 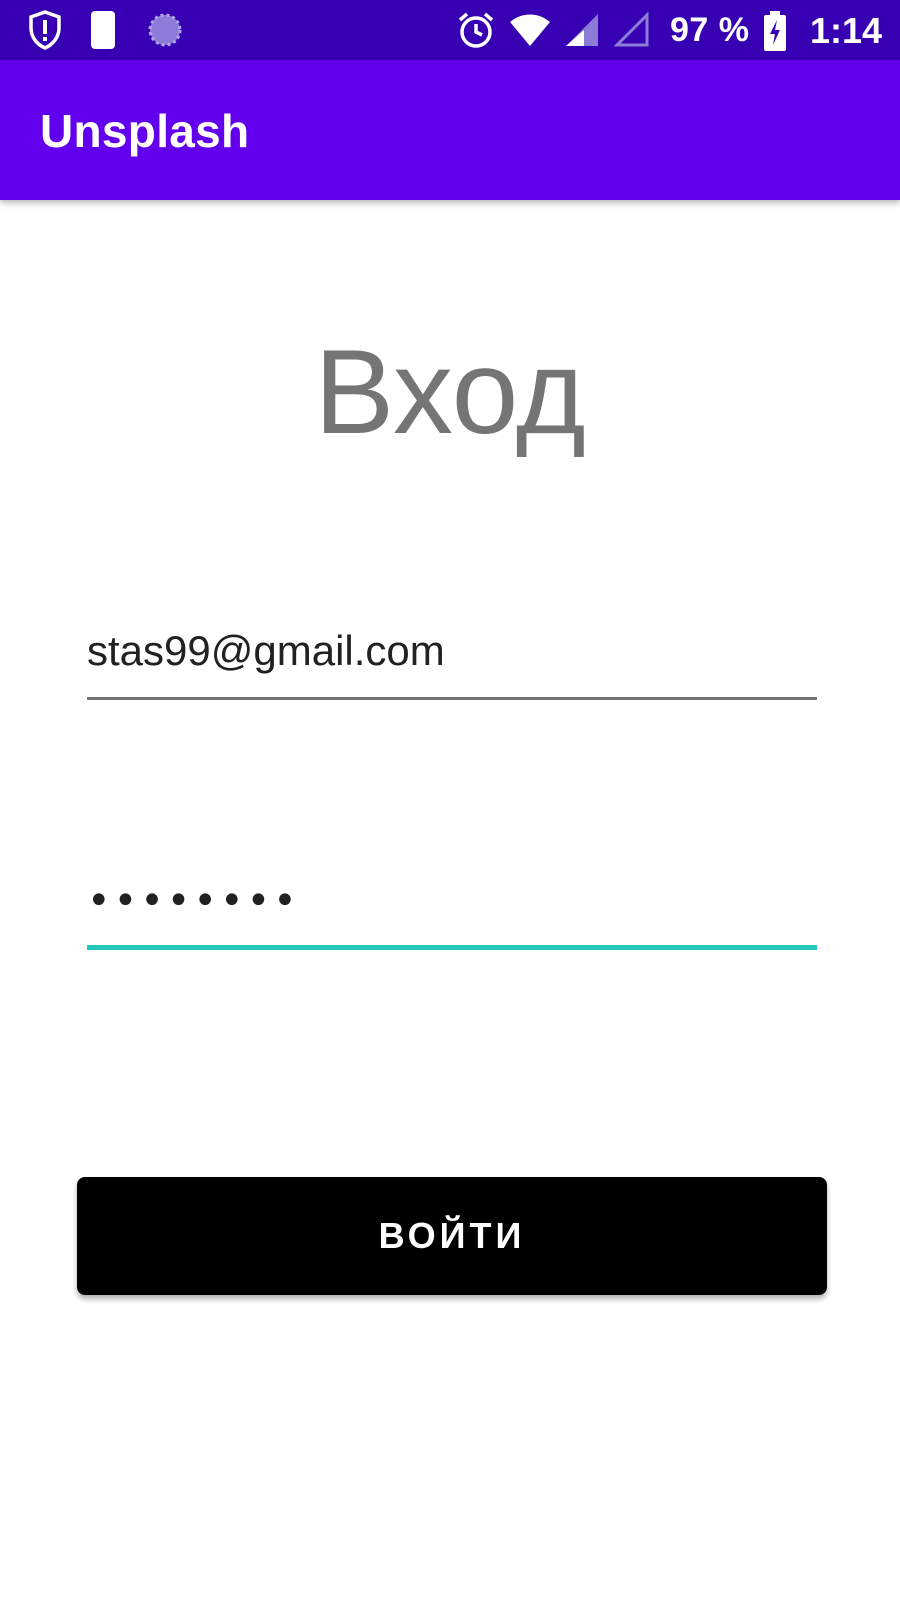 What do you see at coordinates (450, 130) in the screenshot?
I see `app-bar: Unsplash` at bounding box center [450, 130].